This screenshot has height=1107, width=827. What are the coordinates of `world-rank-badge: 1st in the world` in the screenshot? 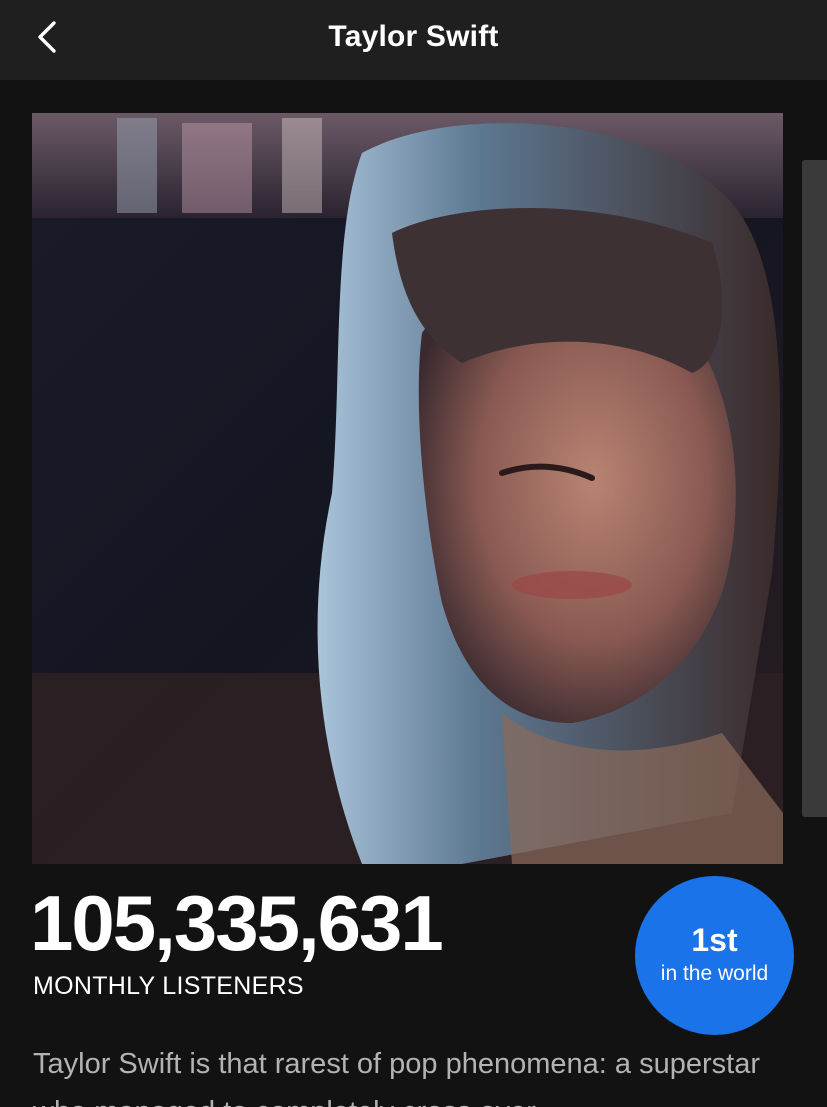 It's located at (714, 955).